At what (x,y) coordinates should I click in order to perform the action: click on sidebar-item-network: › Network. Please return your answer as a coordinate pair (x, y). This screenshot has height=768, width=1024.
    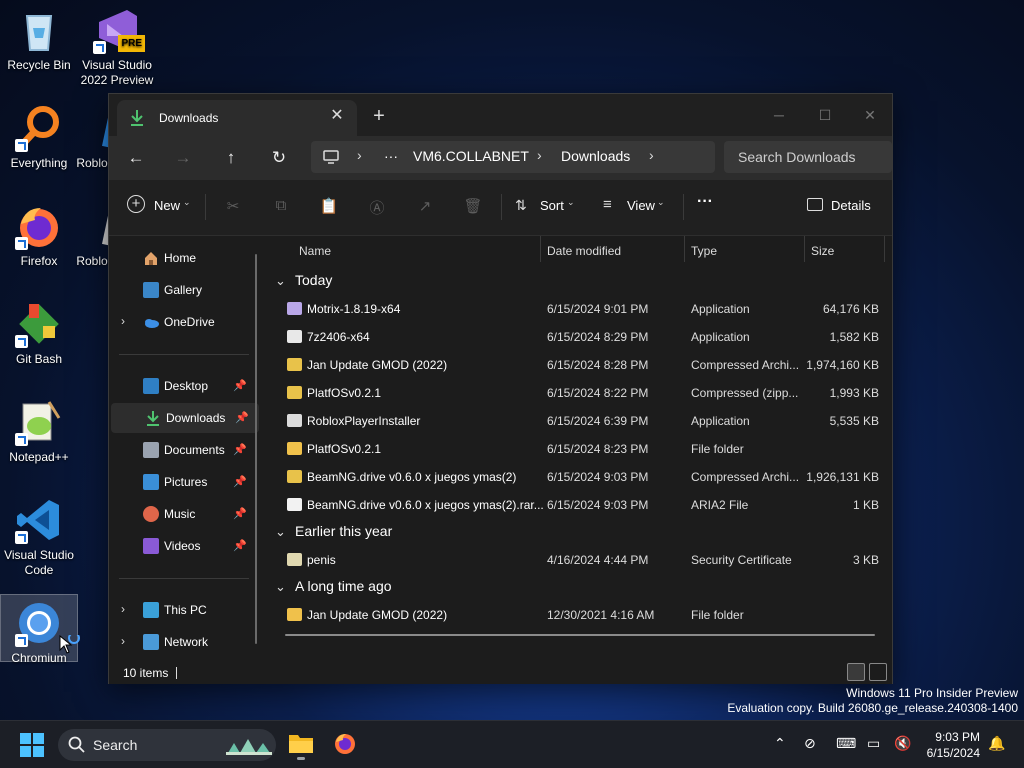
    Looking at the image, I should click on (184, 642).